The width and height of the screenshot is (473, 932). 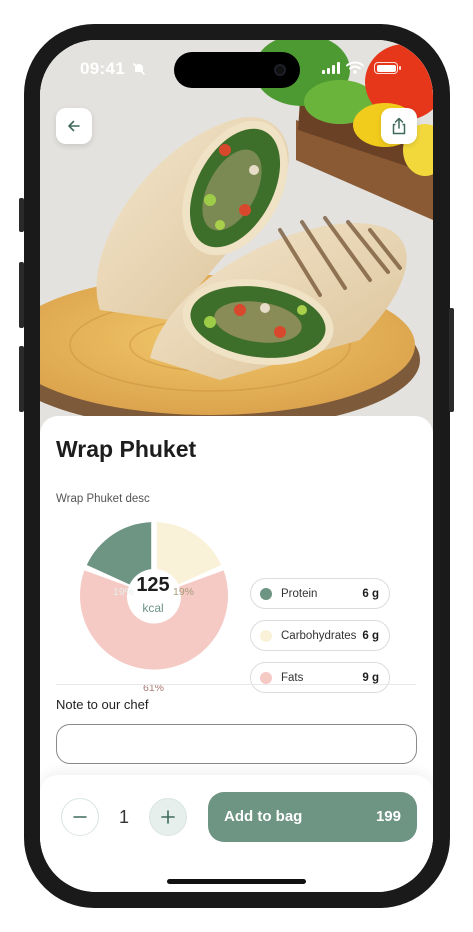 What do you see at coordinates (266, 635) in the screenshot?
I see `carbohydrates-color-dot` at bounding box center [266, 635].